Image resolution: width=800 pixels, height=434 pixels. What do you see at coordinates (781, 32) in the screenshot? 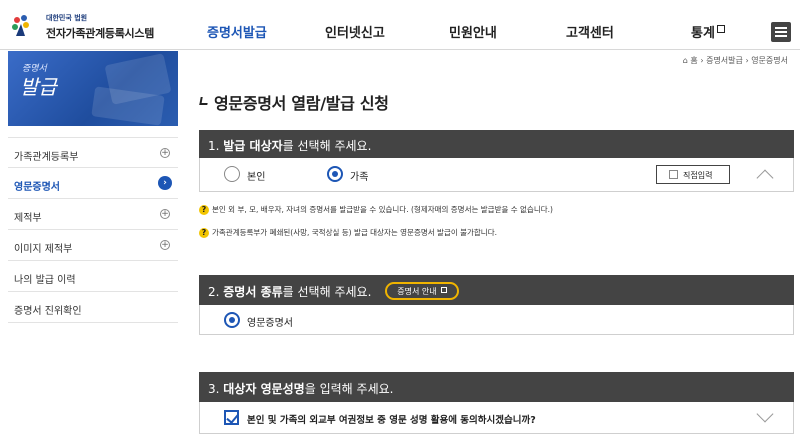
I see `hamburger-icon` at bounding box center [781, 32].